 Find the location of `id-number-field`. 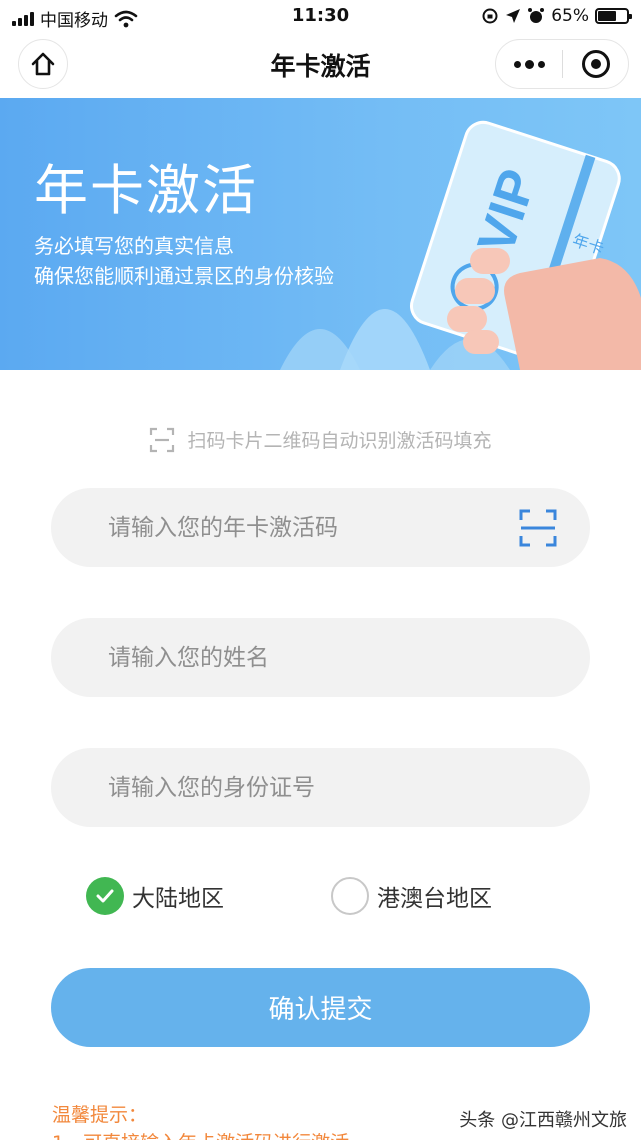

id-number-field is located at coordinates (320, 787).